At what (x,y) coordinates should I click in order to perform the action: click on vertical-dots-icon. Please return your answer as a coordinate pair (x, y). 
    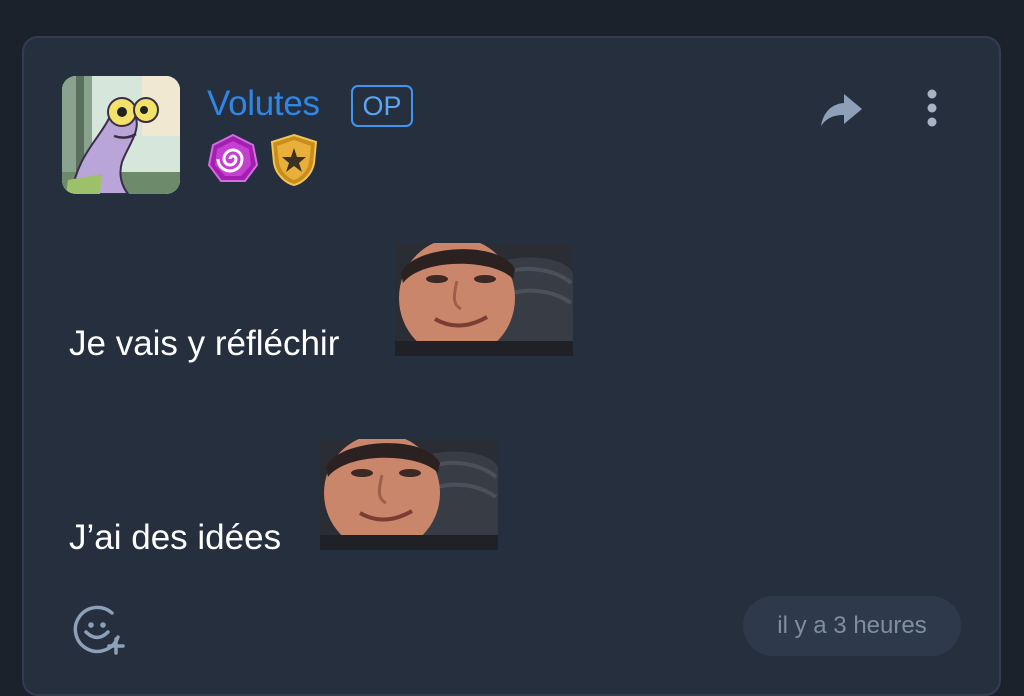
    Looking at the image, I should click on (932, 108).